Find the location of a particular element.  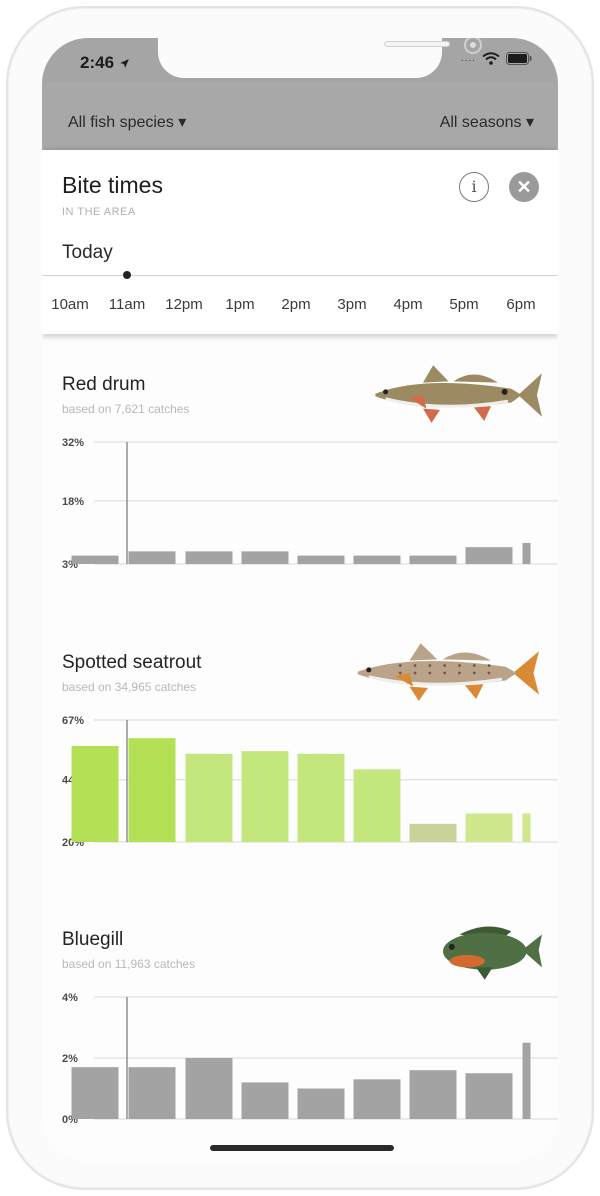

info-button: i is located at coordinates (474, 187).